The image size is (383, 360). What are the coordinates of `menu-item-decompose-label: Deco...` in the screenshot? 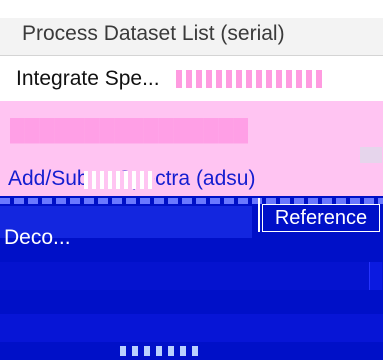 It's located at (37, 237).